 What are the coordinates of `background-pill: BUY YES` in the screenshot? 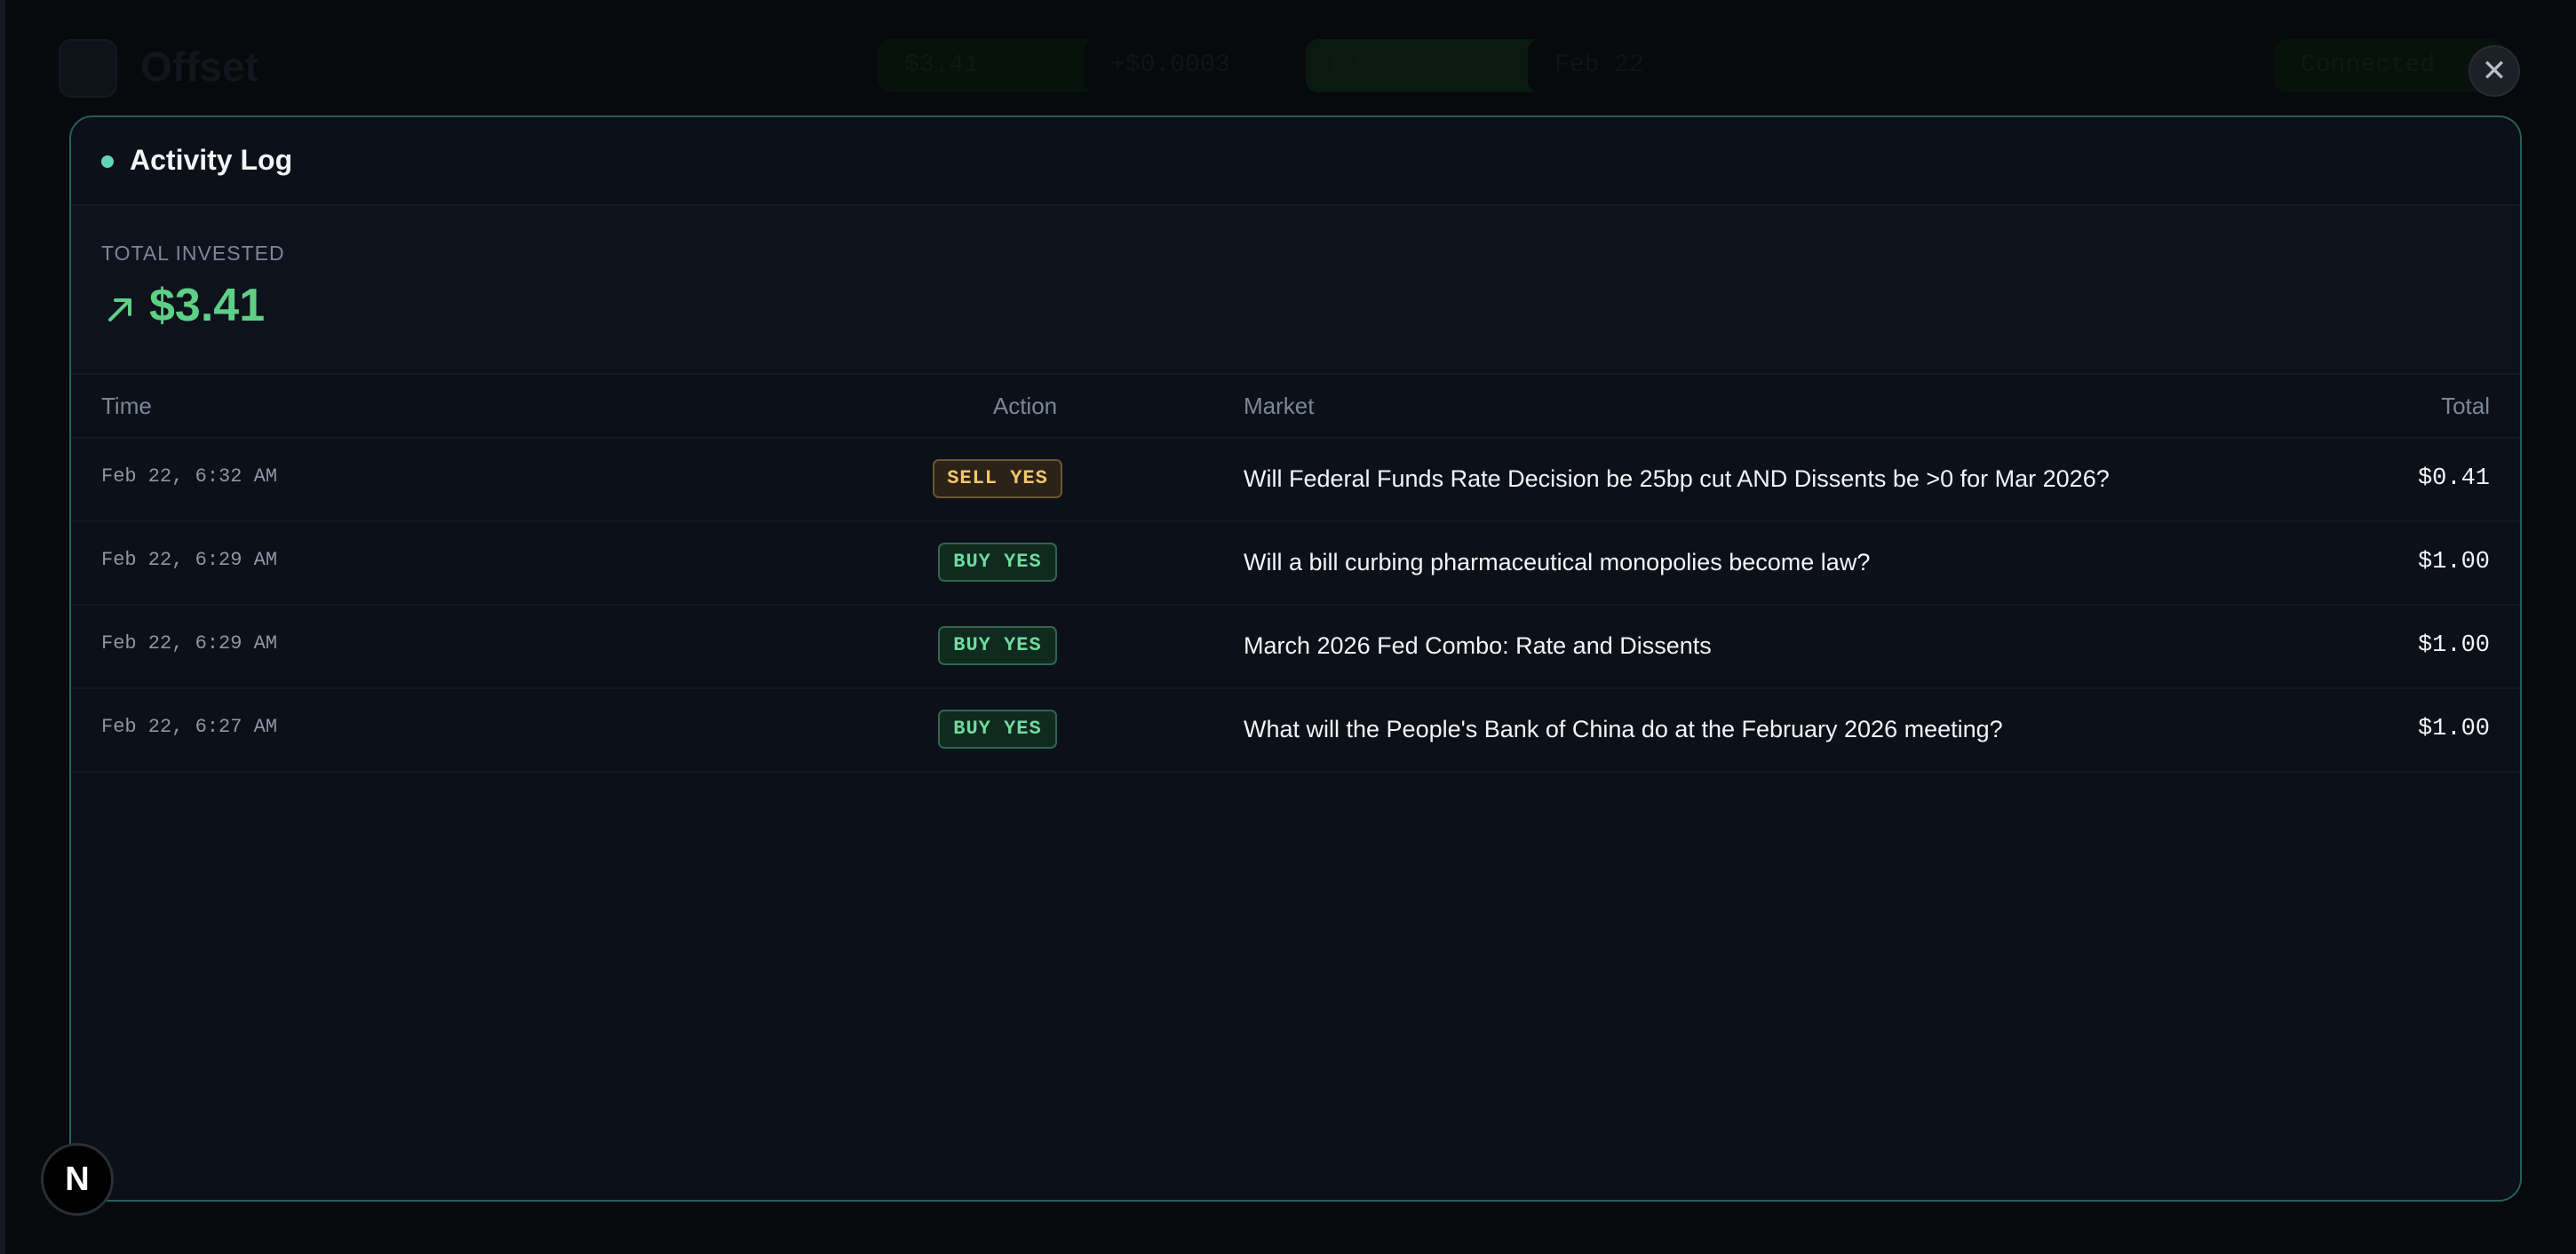 It's located at (1426, 65).